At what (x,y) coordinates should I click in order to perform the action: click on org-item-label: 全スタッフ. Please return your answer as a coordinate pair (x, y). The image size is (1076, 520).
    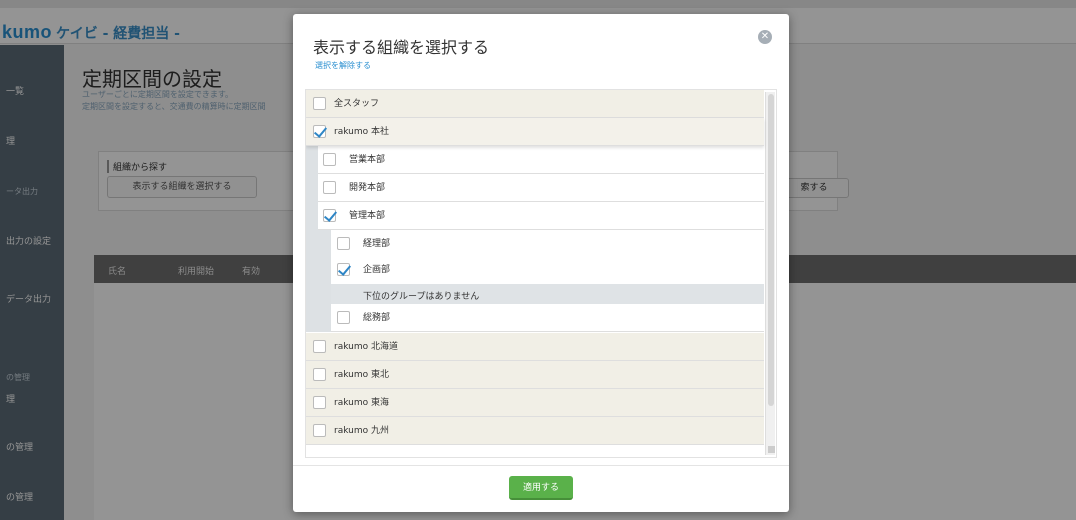
    Looking at the image, I should click on (357, 104).